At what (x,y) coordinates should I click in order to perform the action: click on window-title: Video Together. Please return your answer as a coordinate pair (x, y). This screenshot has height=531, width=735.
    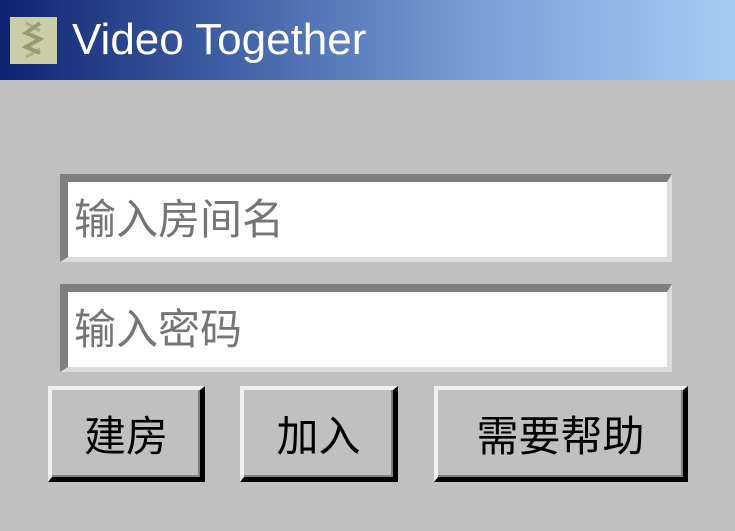
    Looking at the image, I should click on (219, 39).